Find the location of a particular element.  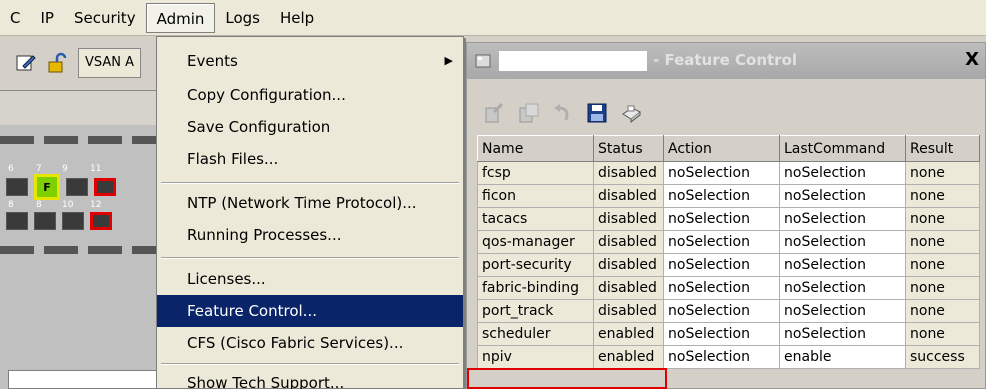

column-header-lastcommand: LastCommand is located at coordinates (842, 148).